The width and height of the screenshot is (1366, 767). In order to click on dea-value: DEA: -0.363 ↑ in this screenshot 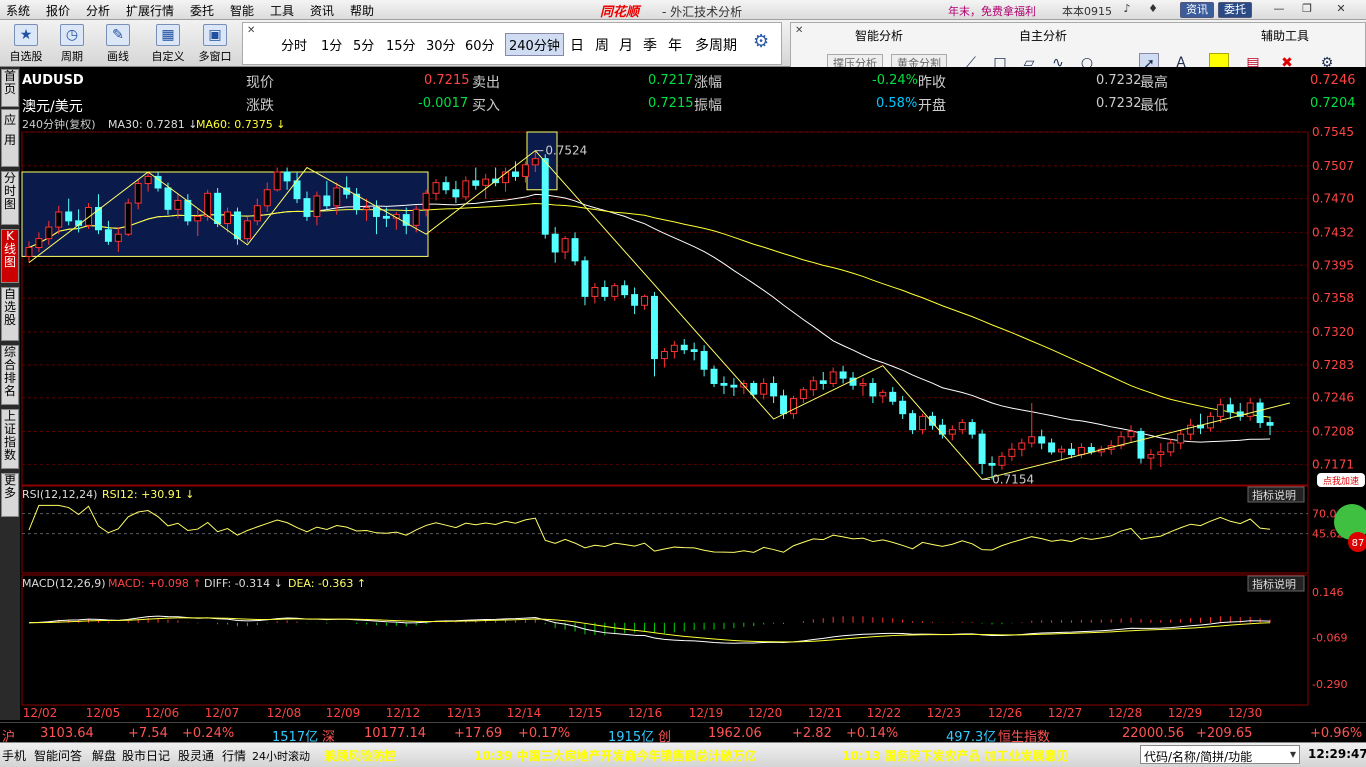, I will do `click(327, 583)`.